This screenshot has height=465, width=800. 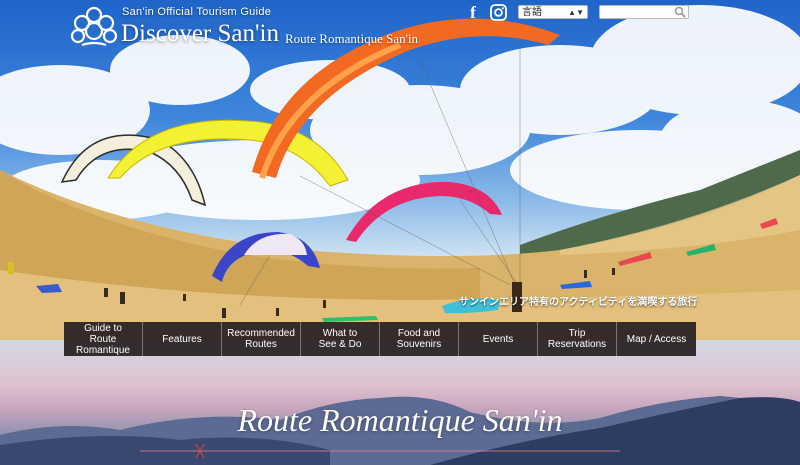 I want to click on language-select-value: 言語, so click(x=532, y=12).